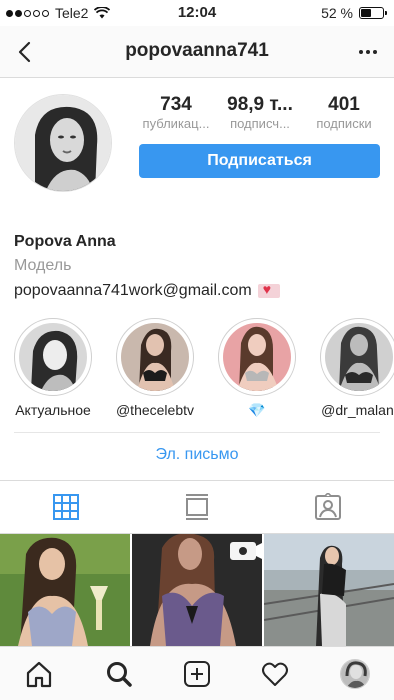 The width and height of the screenshot is (394, 700). What do you see at coordinates (155, 410) in the screenshot?
I see `highlight-label: @thecelebtv` at bounding box center [155, 410].